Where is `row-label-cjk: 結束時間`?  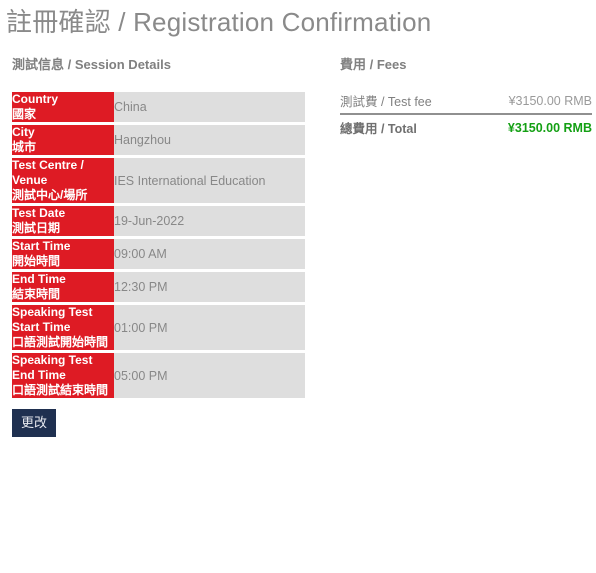
row-label-cjk: 結束時間 is located at coordinates (36, 294).